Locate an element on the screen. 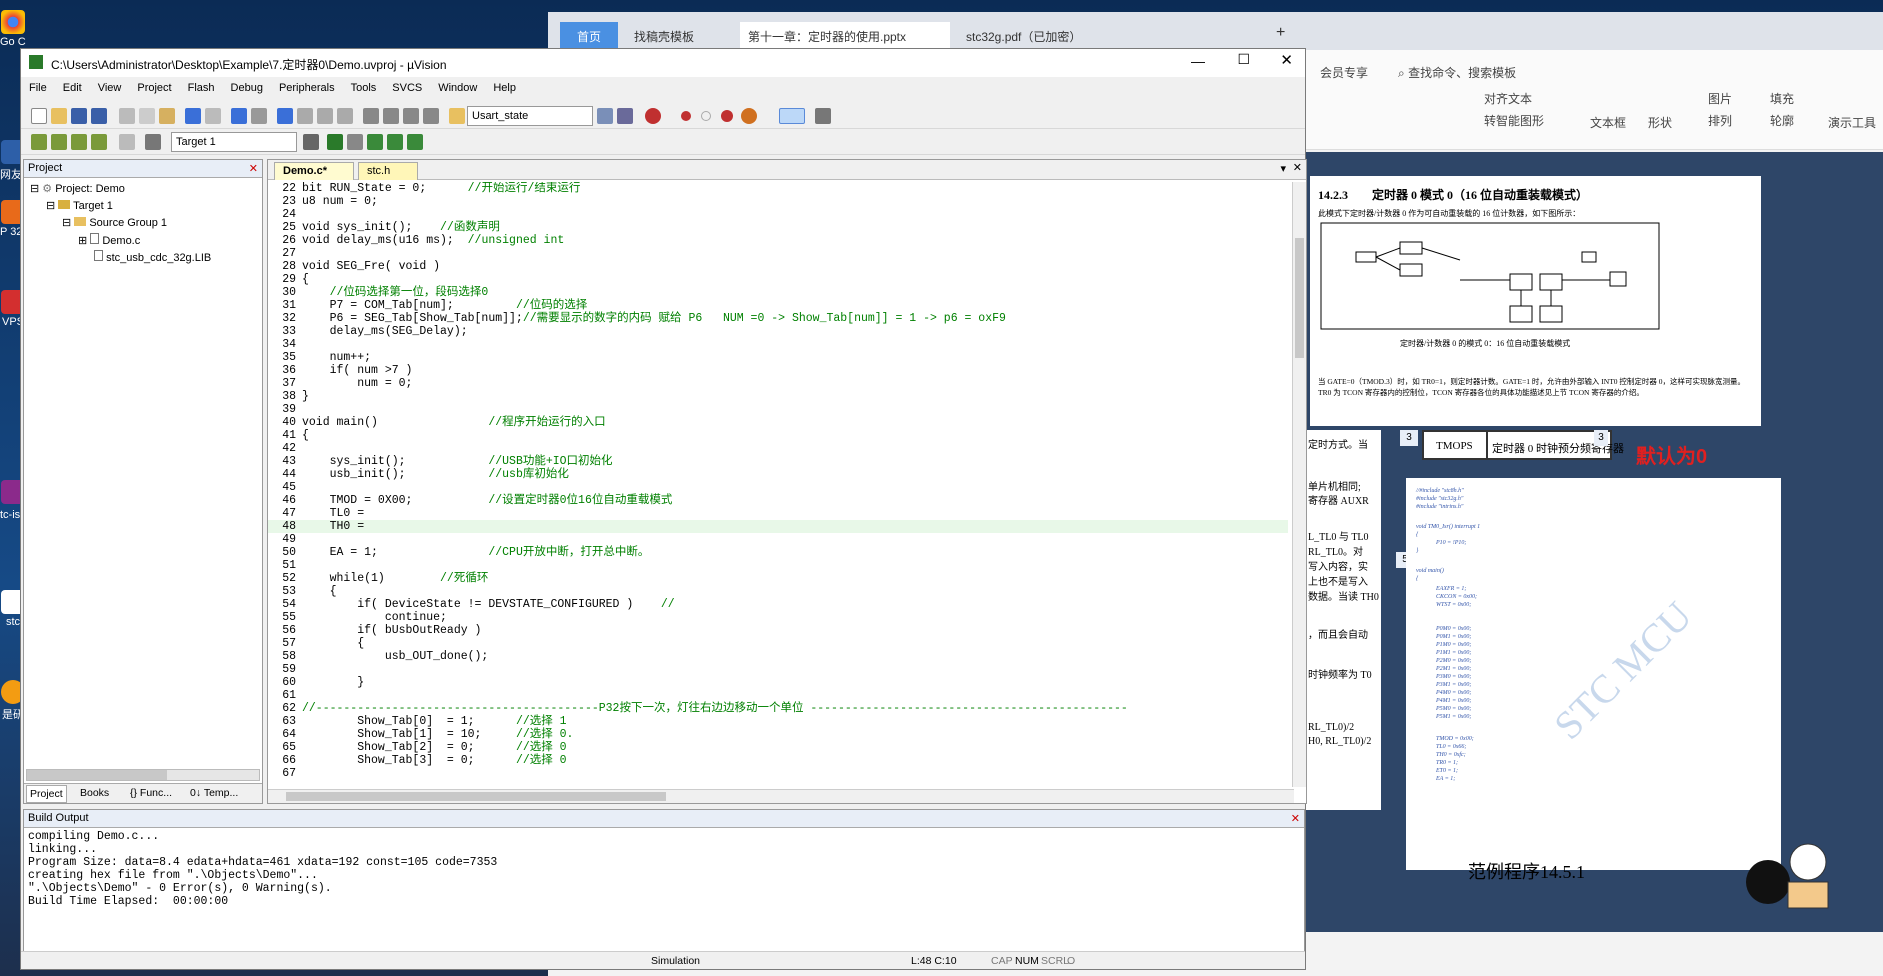 The image size is (1883, 976). tree-node-source-group: ⊟ Source Group 1 is located at coordinates (114, 222).